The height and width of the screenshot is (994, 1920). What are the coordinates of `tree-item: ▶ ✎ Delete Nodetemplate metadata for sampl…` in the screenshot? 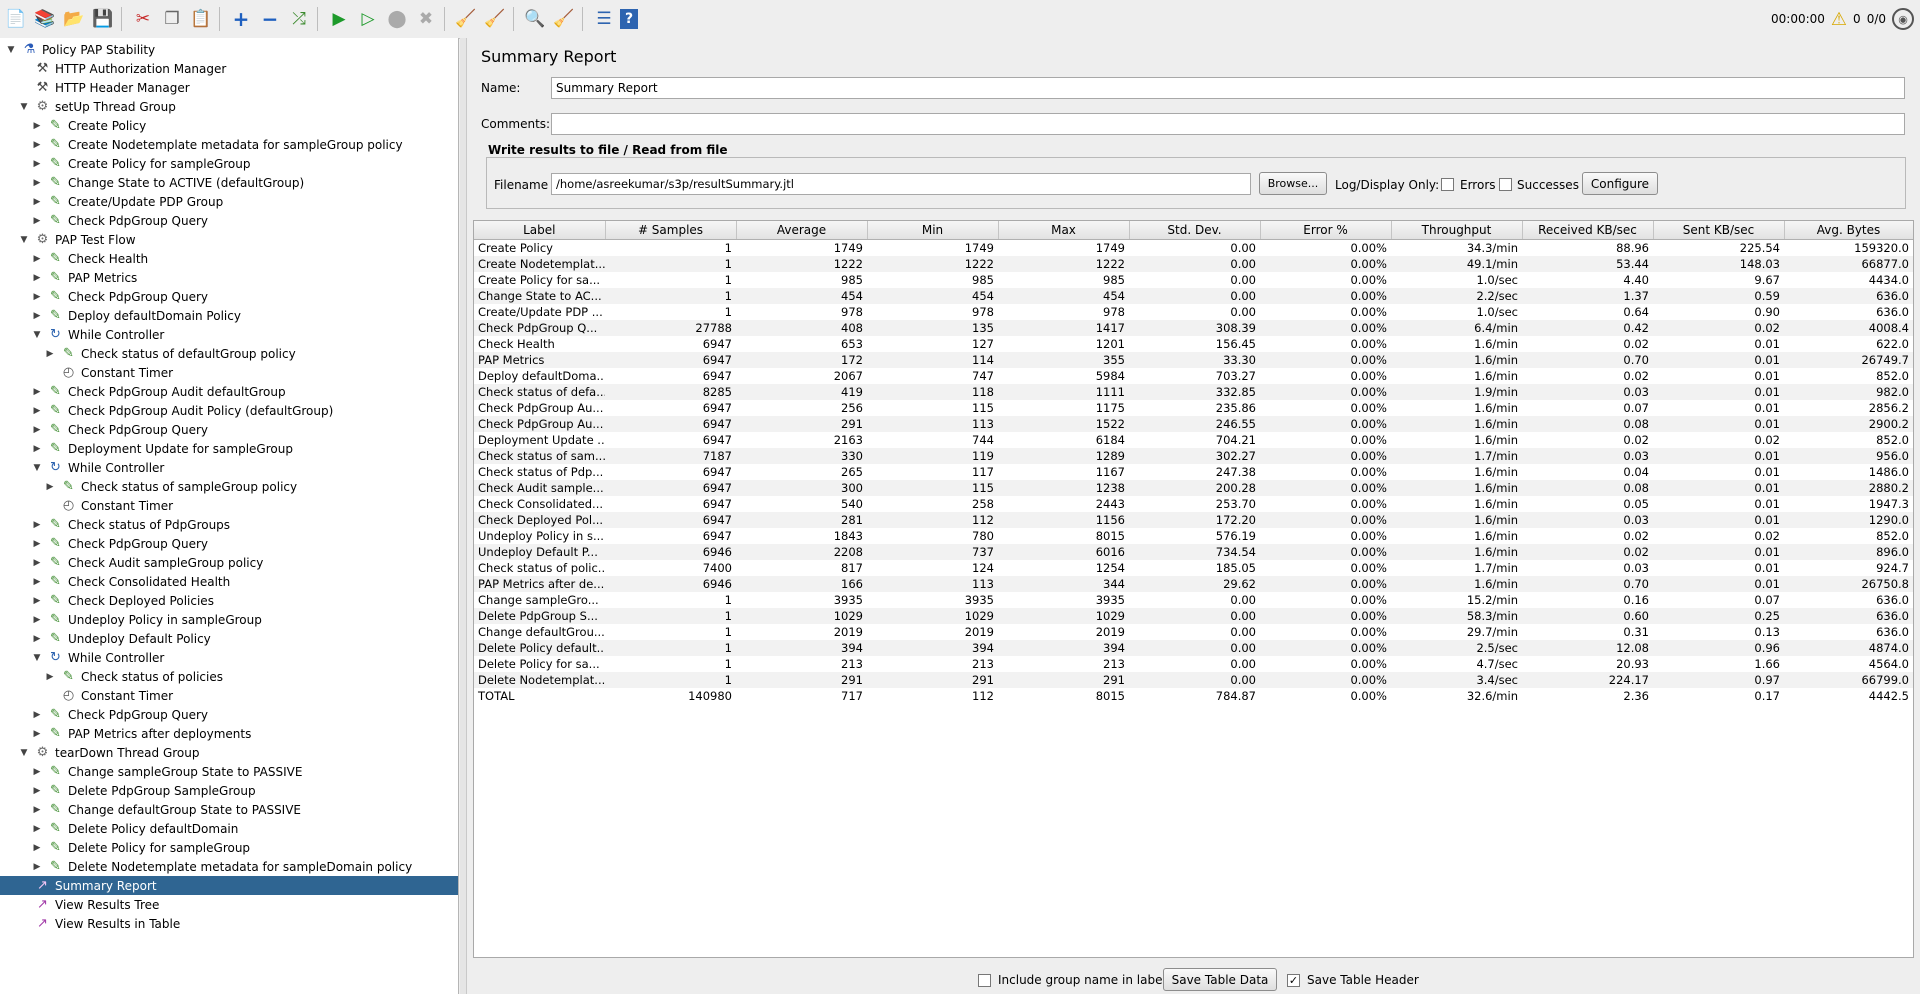 It's located at (229, 866).